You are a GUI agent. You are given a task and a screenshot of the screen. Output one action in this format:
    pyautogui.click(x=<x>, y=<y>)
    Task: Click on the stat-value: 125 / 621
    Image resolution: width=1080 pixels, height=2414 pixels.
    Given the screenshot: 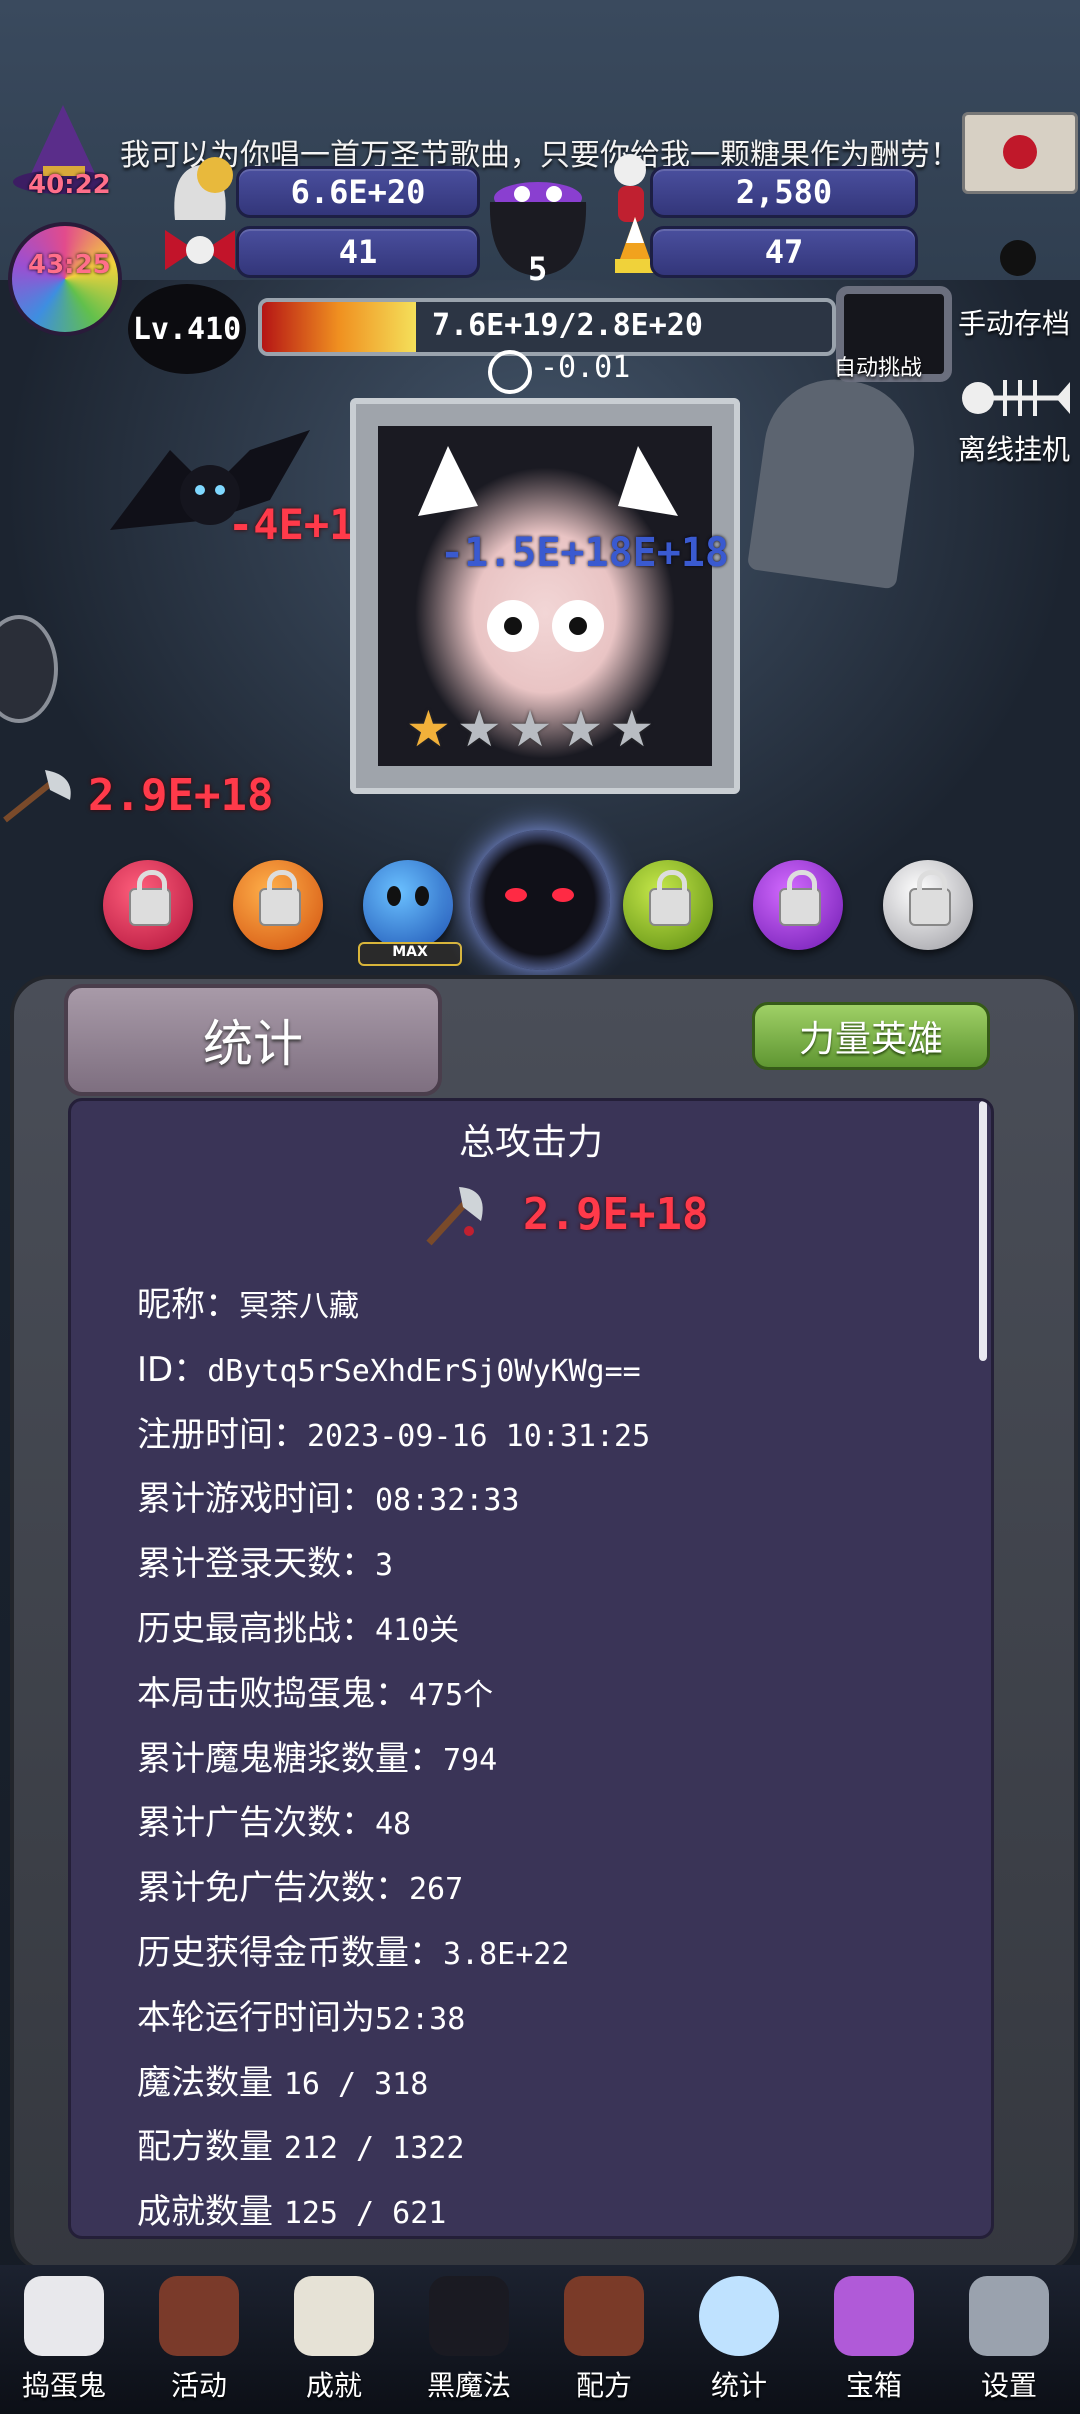 What is the action you would take?
    pyautogui.click(x=365, y=2214)
    